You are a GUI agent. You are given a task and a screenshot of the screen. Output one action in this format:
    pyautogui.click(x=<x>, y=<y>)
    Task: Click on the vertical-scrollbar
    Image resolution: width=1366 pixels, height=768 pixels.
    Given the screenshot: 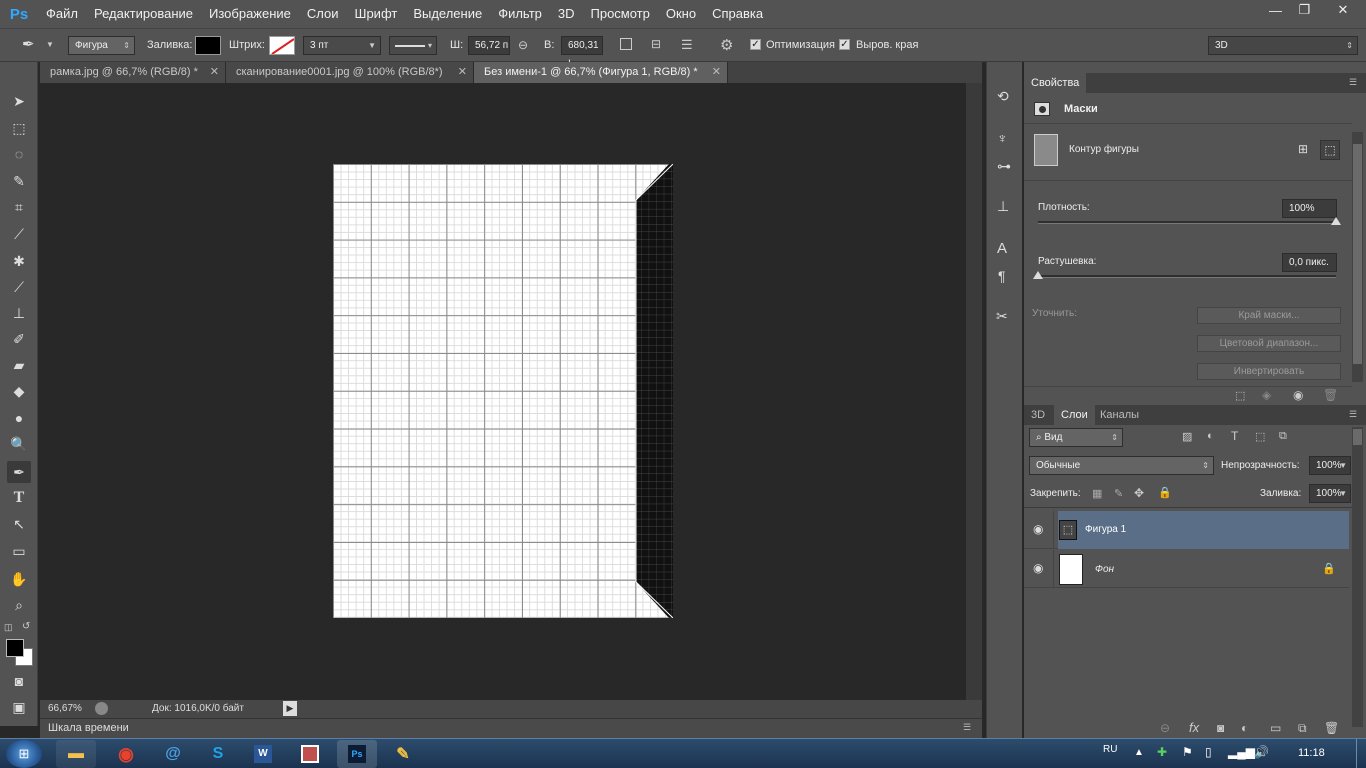 What is the action you would take?
    pyautogui.click(x=974, y=391)
    